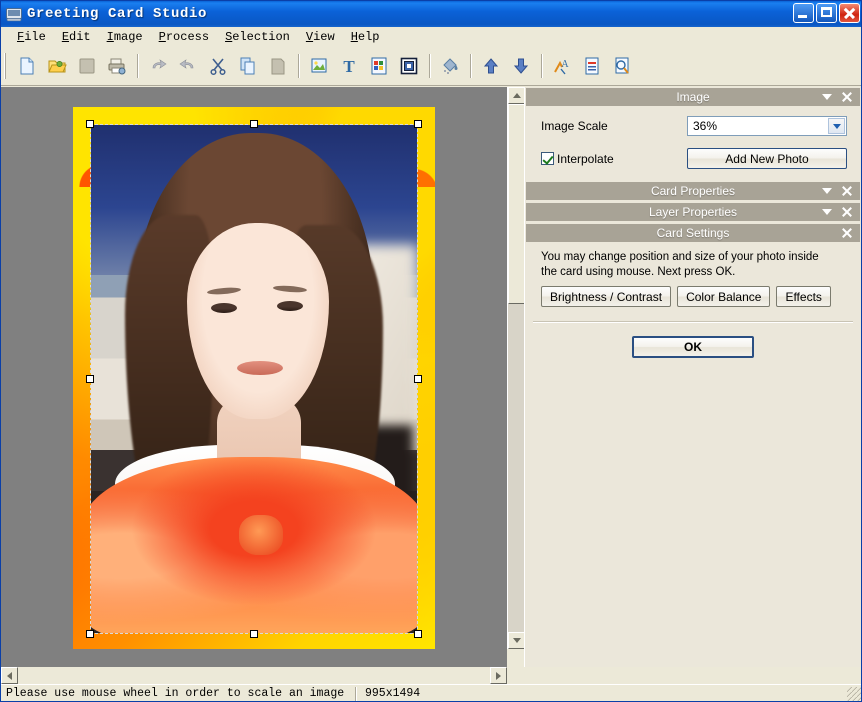 The width and height of the screenshot is (862, 702). I want to click on selection-handle-top-center, so click(254, 124).